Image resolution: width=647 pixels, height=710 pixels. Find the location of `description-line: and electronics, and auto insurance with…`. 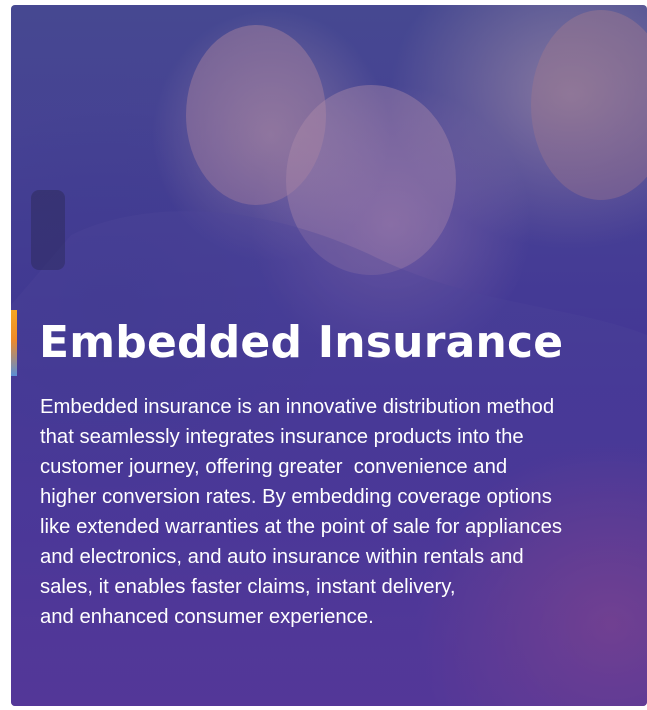

description-line: and electronics, and auto insurance with… is located at coordinates (282, 557).